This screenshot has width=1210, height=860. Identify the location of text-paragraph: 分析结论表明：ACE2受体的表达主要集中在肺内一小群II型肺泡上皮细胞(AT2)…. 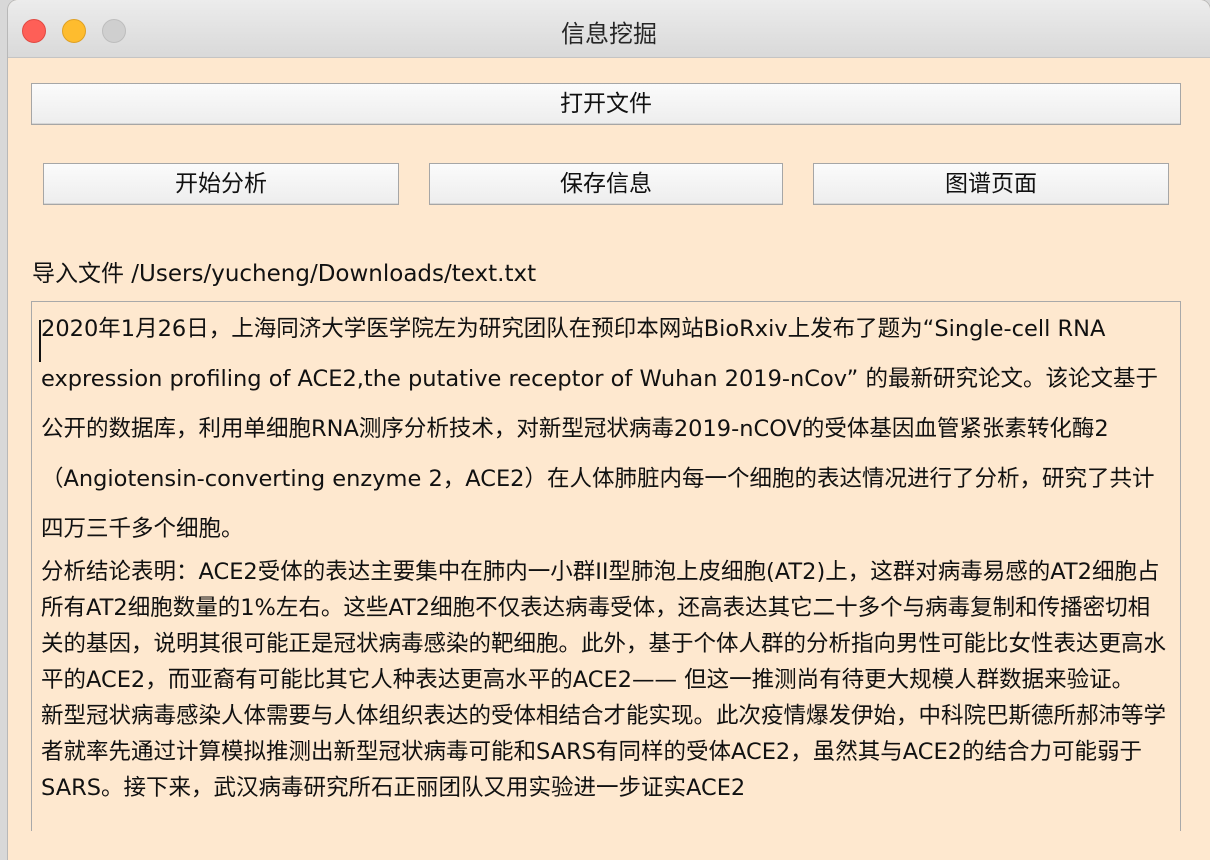
(604, 626).